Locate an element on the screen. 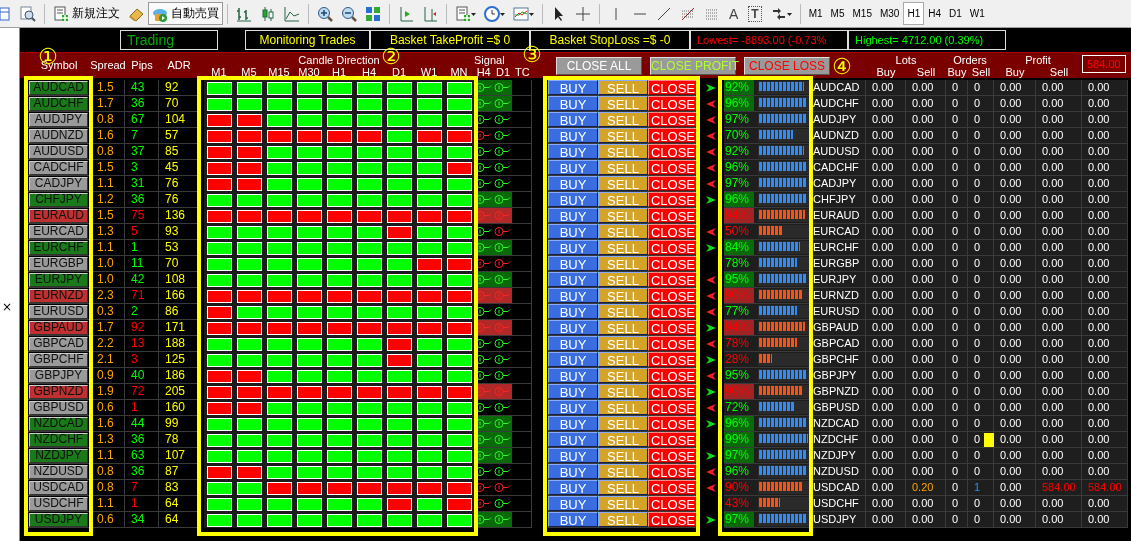 The image size is (1131, 541). symbol-button: USDCHF is located at coordinates (58, 503).